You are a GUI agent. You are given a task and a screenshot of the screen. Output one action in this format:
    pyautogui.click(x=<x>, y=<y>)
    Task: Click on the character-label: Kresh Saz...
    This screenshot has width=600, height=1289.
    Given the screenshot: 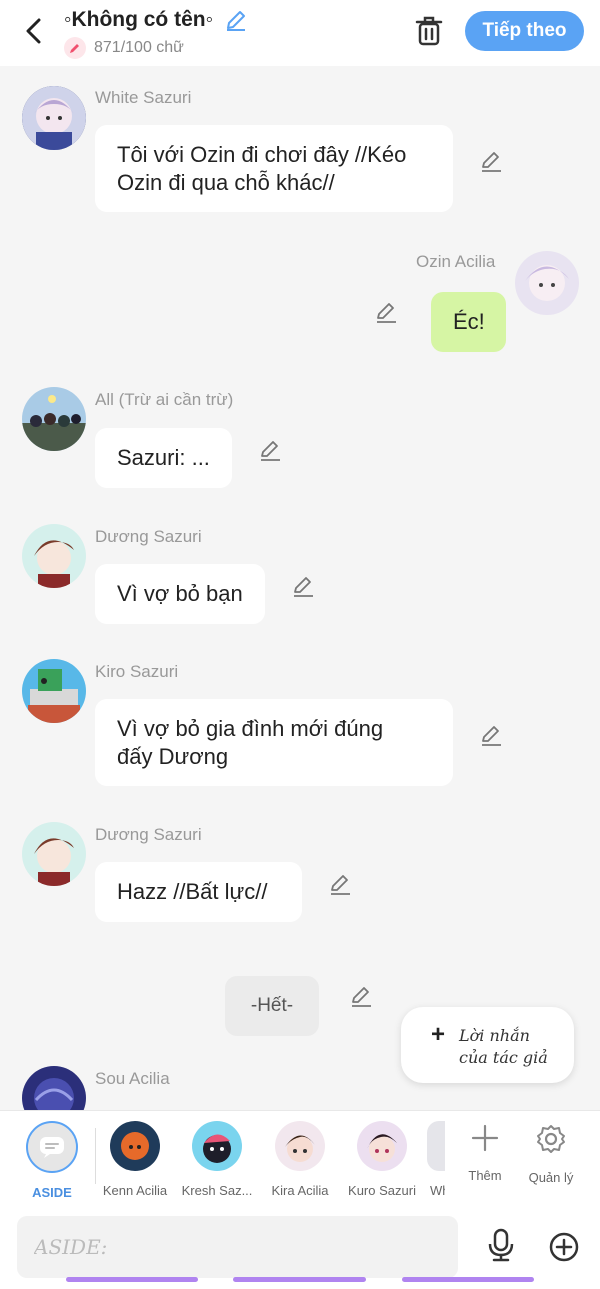 What is the action you would take?
    pyautogui.click(x=217, y=1190)
    